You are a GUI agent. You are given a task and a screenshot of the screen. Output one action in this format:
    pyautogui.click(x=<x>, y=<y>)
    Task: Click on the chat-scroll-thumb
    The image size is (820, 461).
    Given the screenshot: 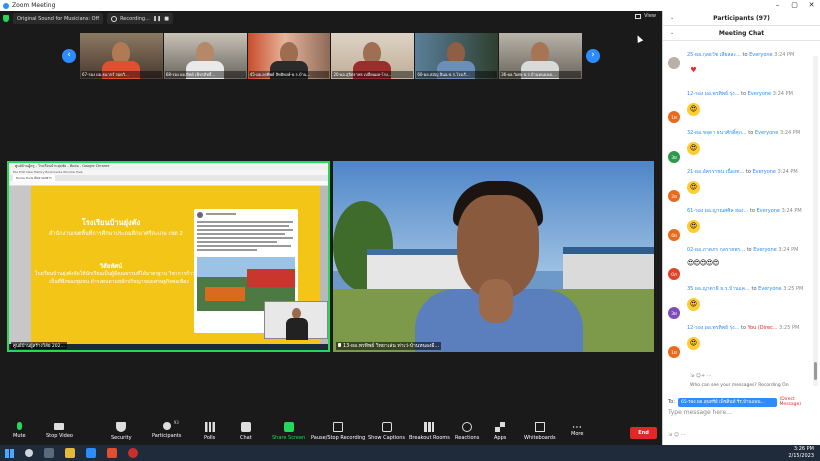 What is the action you would take?
    pyautogui.click(x=815, y=371)
    